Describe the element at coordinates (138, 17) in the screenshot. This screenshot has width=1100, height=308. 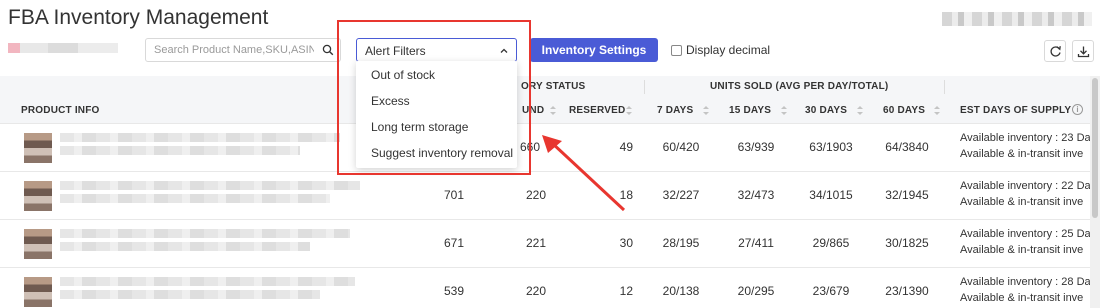
I see `page-title: FBA Inventory Management` at that location.